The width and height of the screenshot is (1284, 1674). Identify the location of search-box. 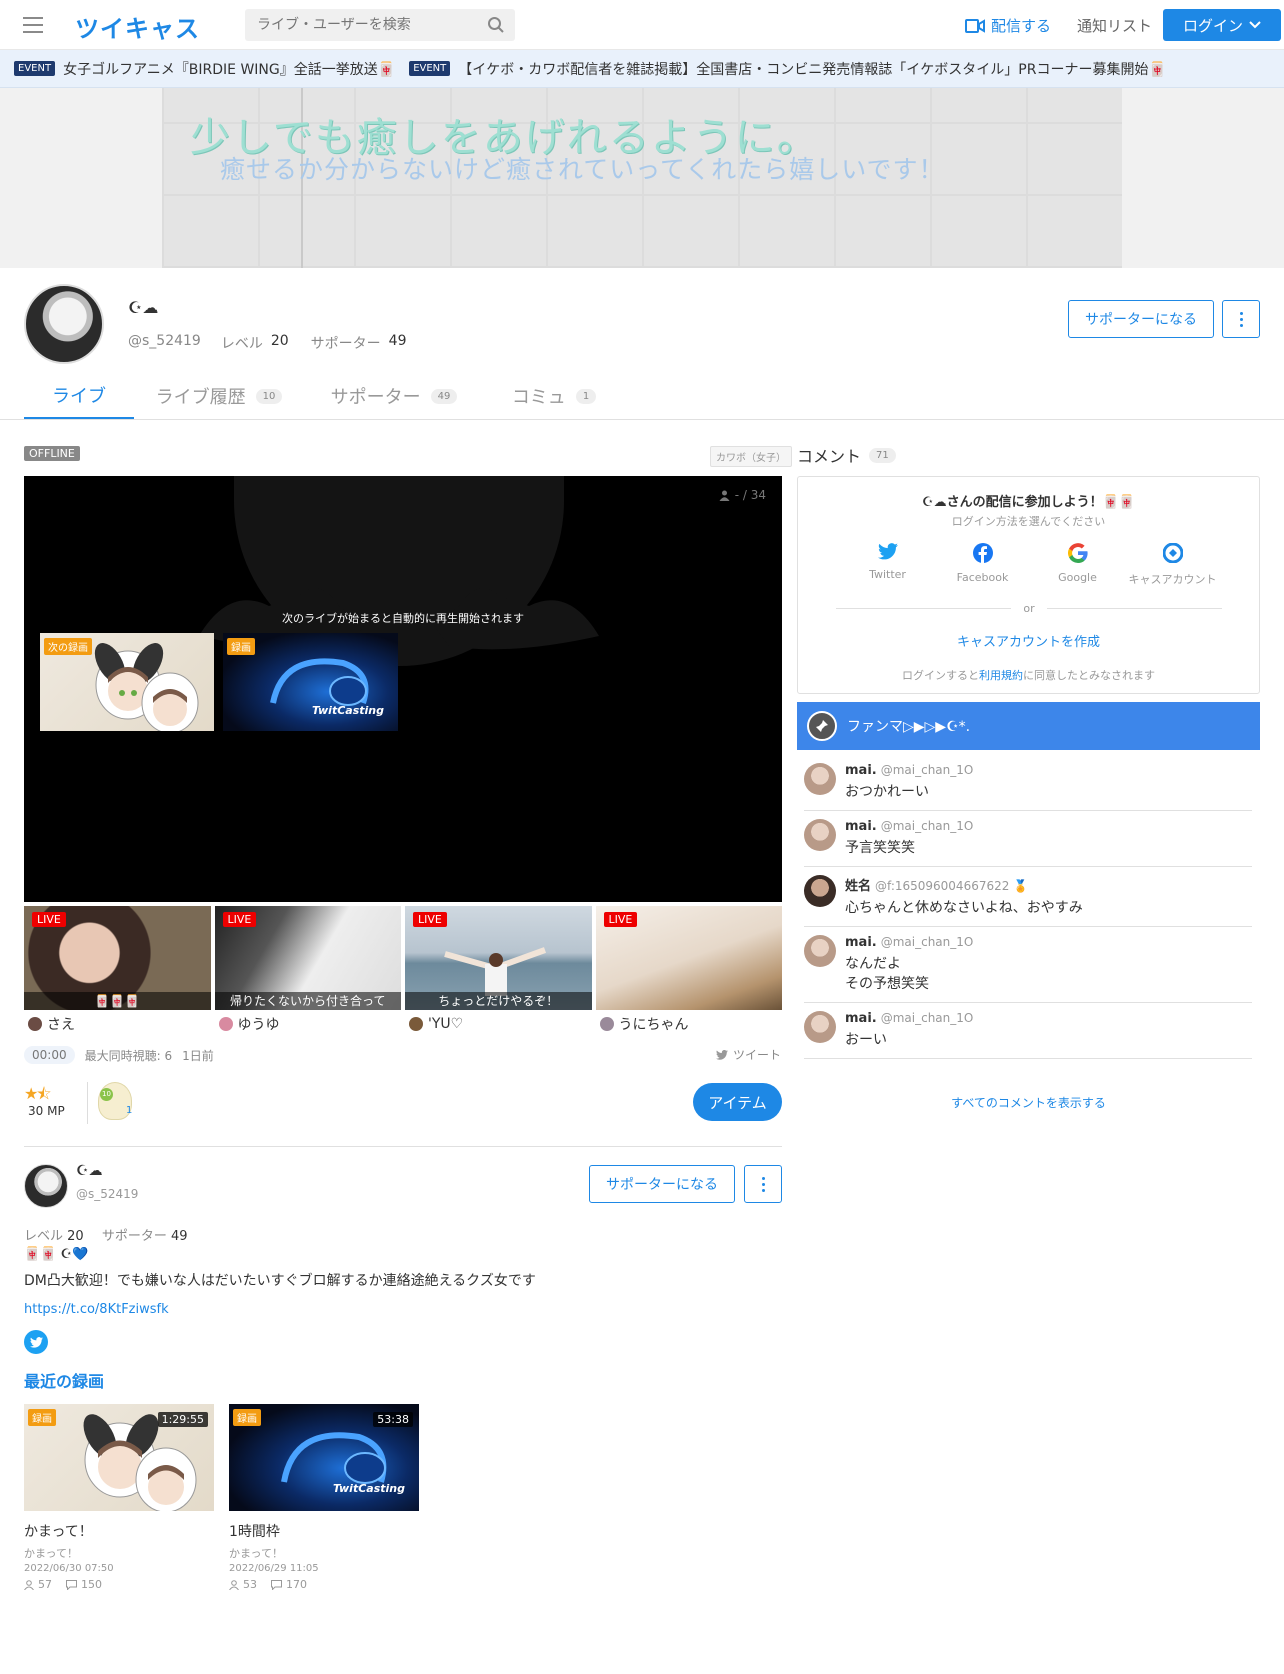
(380, 25).